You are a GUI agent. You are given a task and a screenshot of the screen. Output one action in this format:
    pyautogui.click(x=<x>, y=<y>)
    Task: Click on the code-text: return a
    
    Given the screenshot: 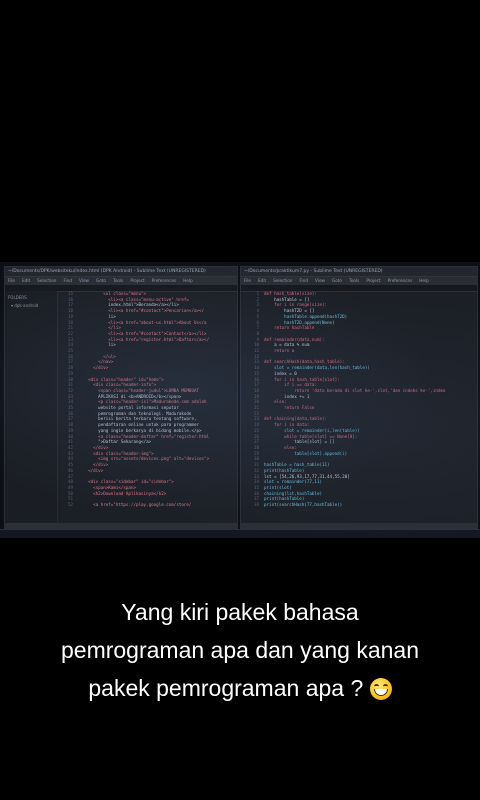 What is the action you would take?
    pyautogui.click(x=279, y=351)
    